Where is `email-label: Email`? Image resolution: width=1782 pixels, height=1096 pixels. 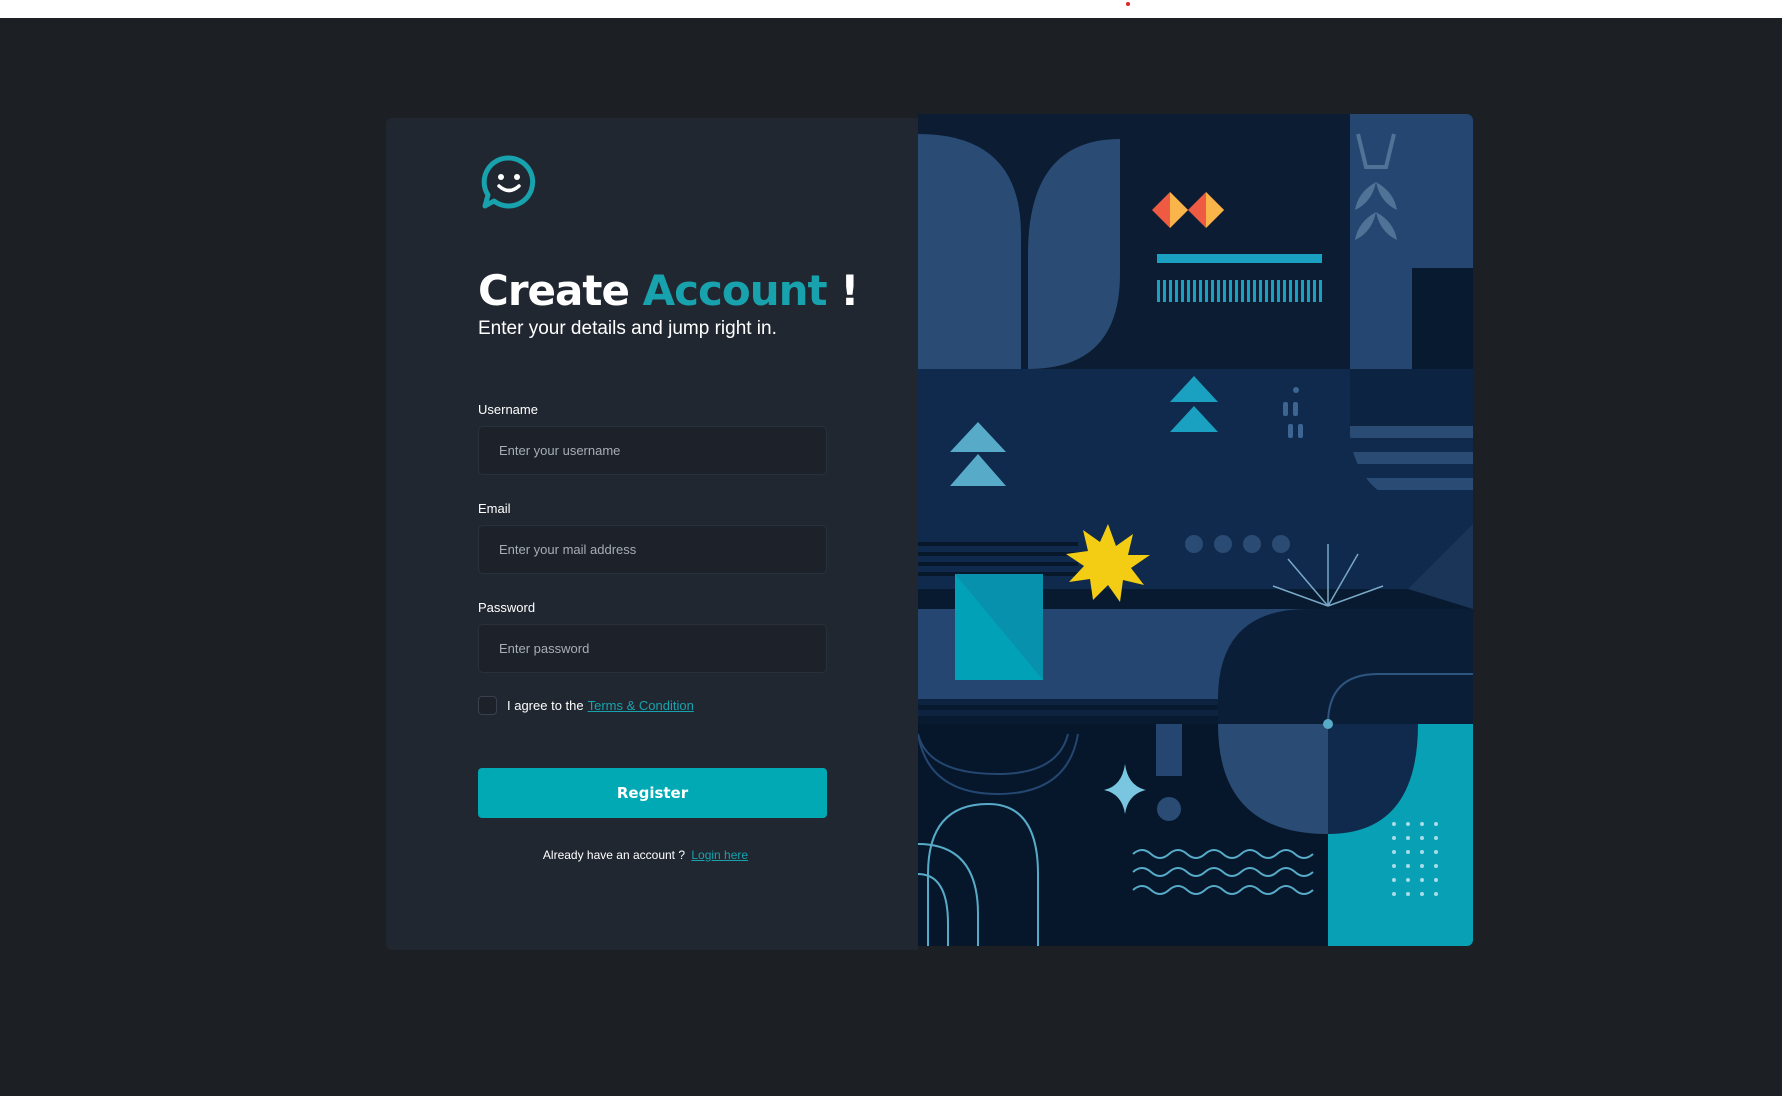
email-label: Email is located at coordinates (494, 508).